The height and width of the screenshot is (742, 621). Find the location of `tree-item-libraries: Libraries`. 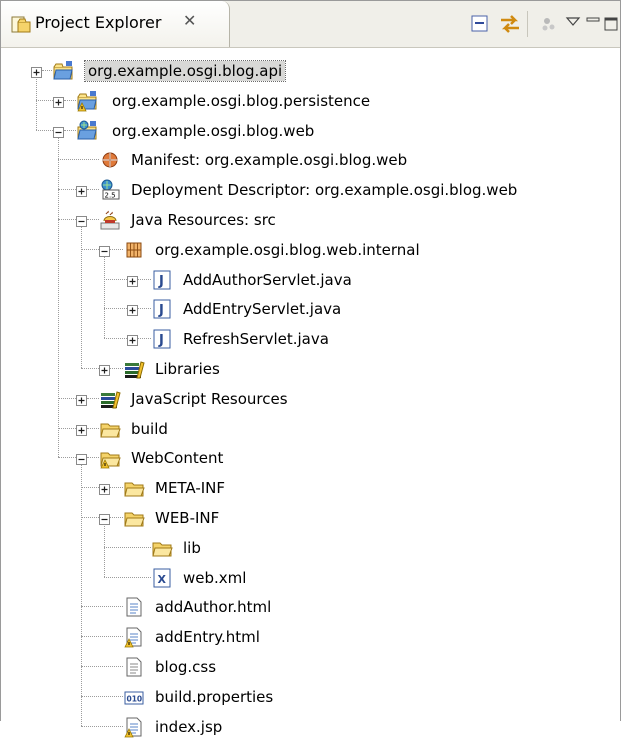

tree-item-libraries: Libraries is located at coordinates (310, 369).